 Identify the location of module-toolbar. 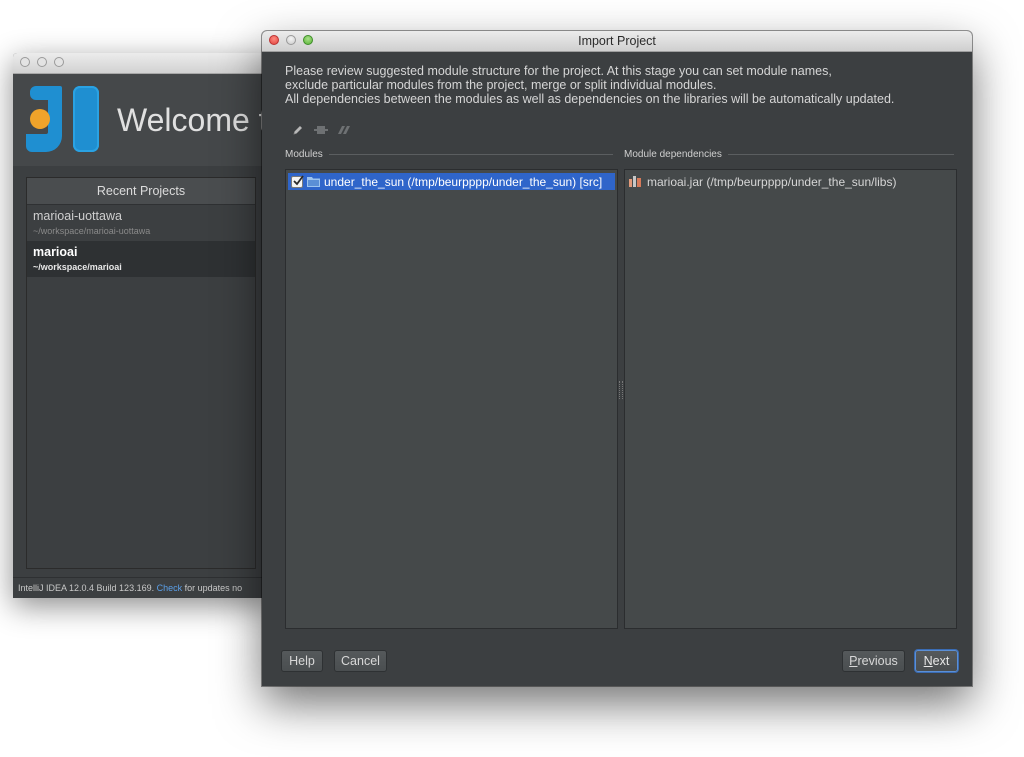
(321, 130).